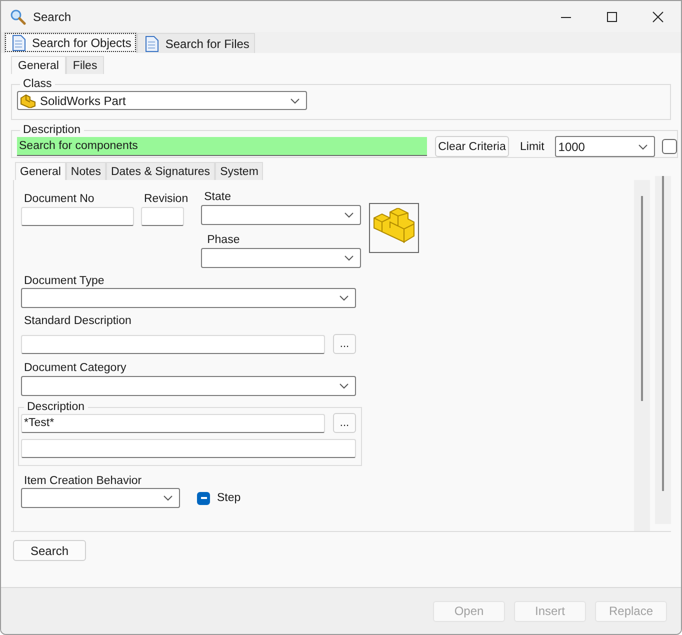 This screenshot has height=635, width=682. Describe the element at coordinates (58, 199) in the screenshot. I see `field-label: Document No` at that location.